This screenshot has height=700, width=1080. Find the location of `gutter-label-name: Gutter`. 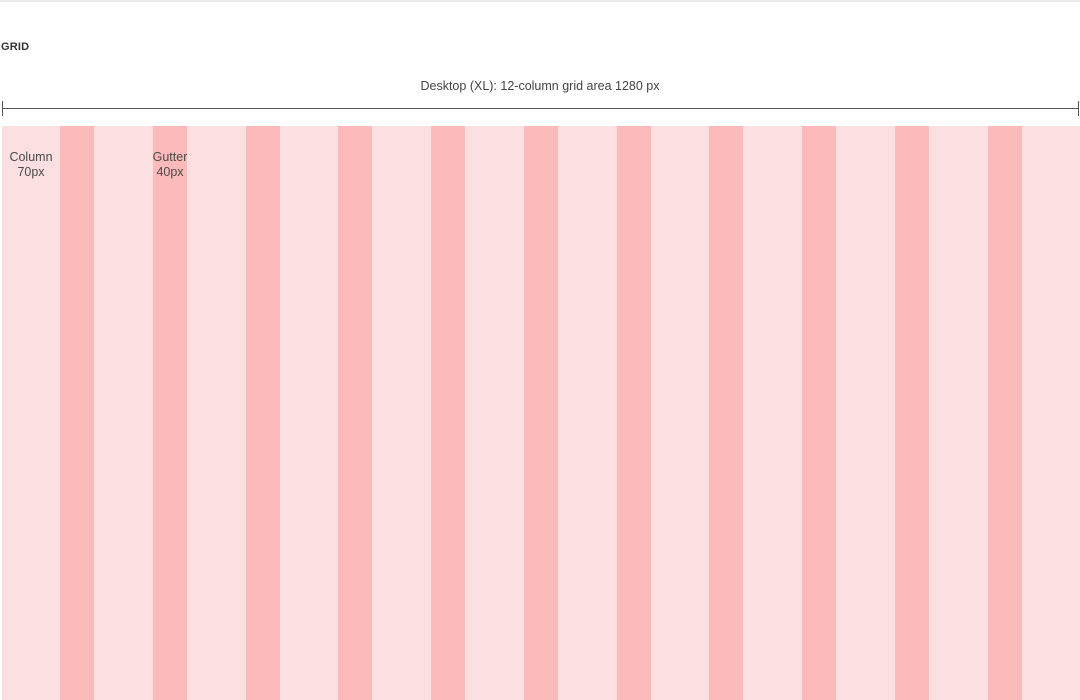

gutter-label-name: Gutter is located at coordinates (170, 157).